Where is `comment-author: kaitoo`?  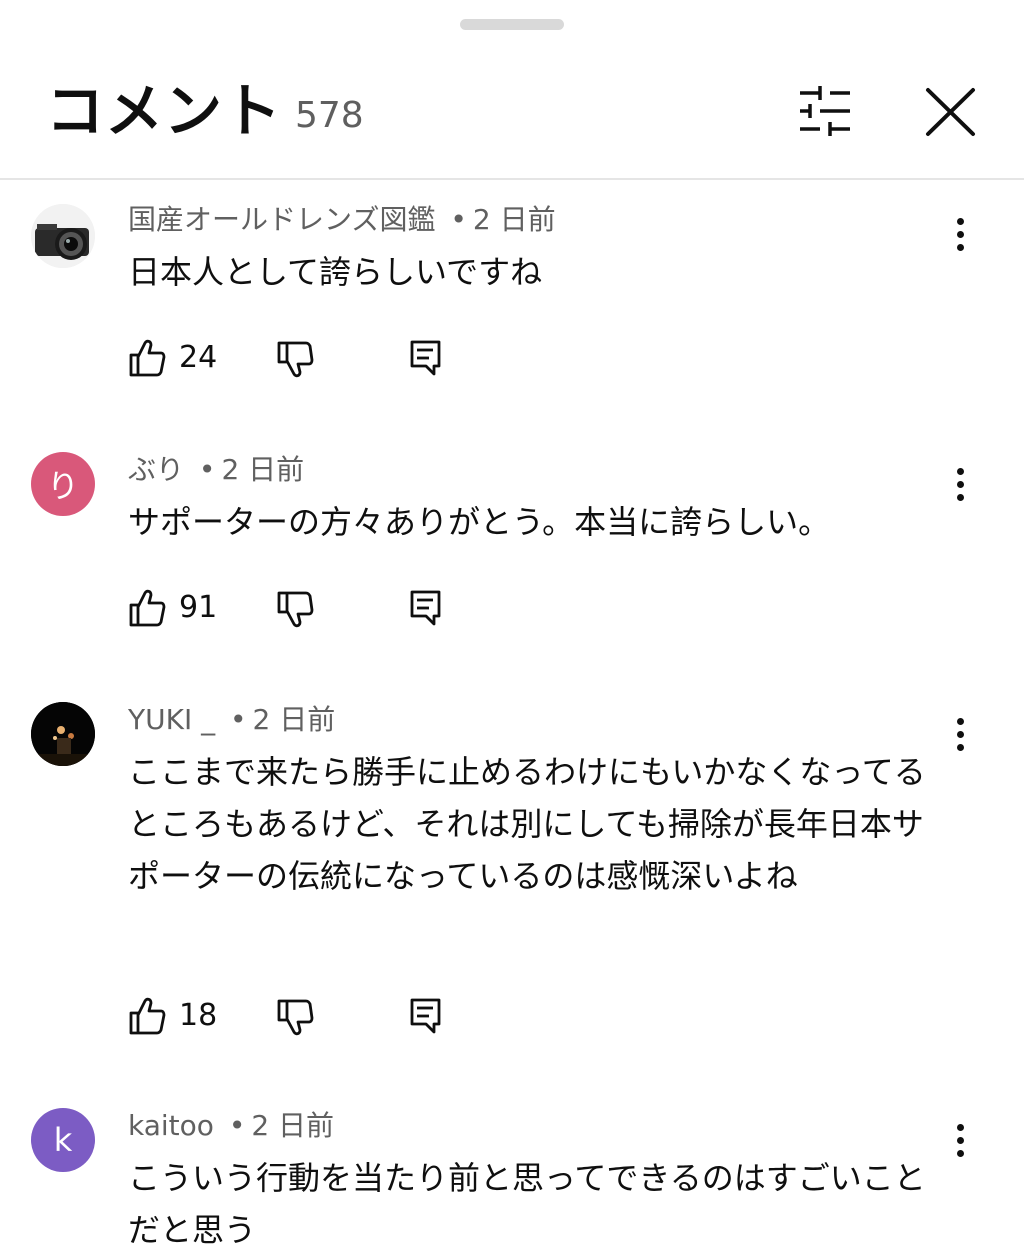 comment-author: kaitoo is located at coordinates (171, 1125).